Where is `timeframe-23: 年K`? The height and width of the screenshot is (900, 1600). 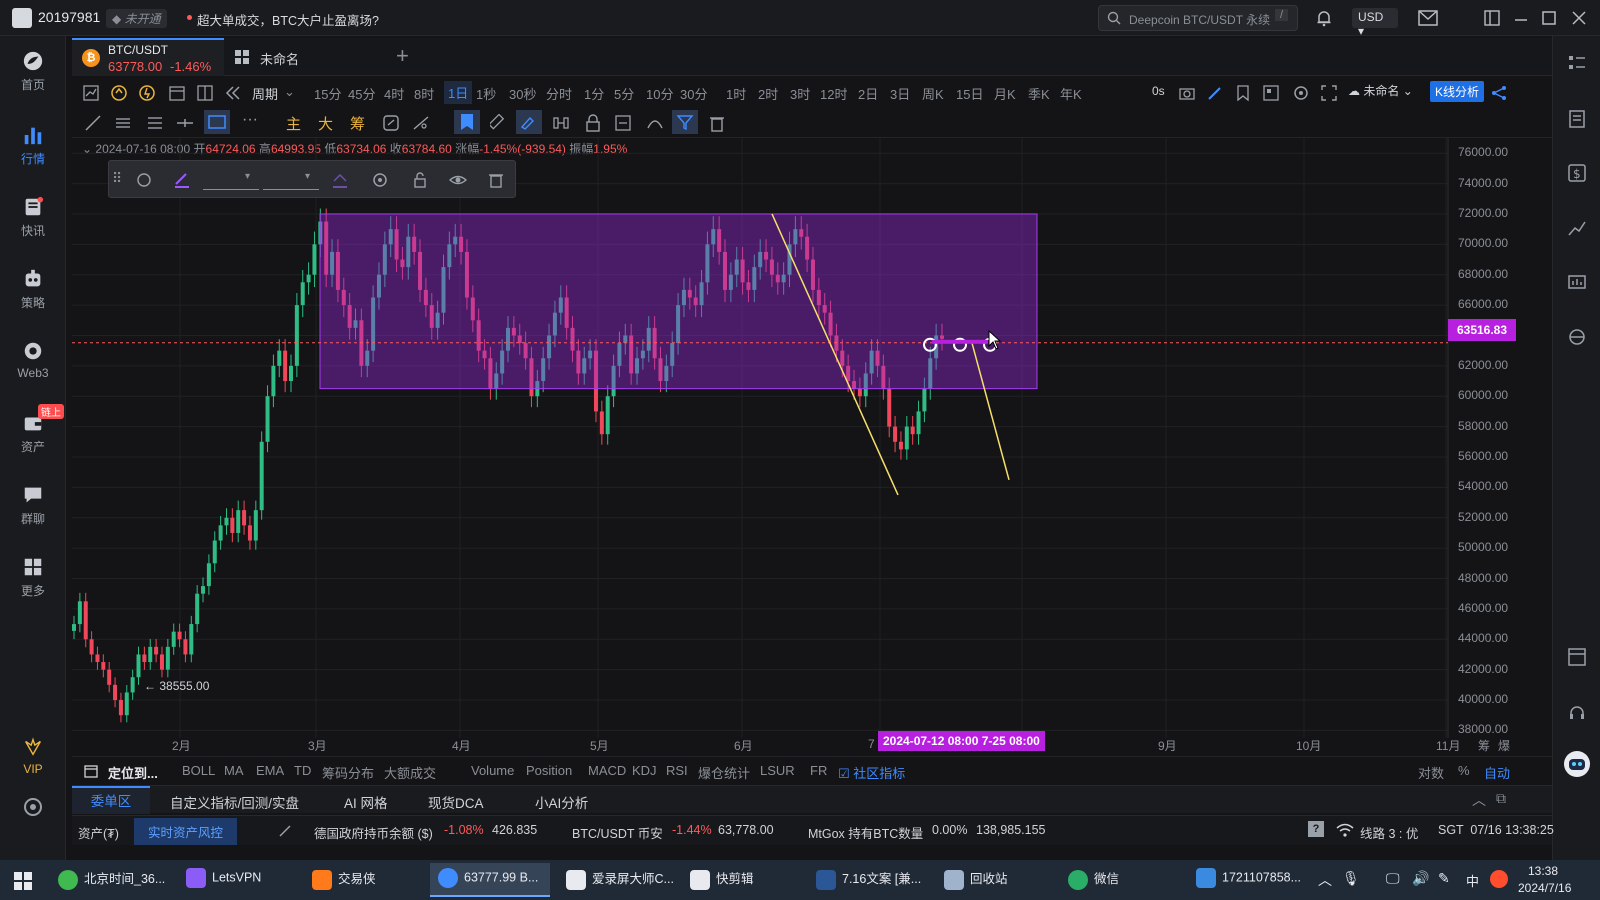
timeframe-23: 年K is located at coordinates (1071, 93).